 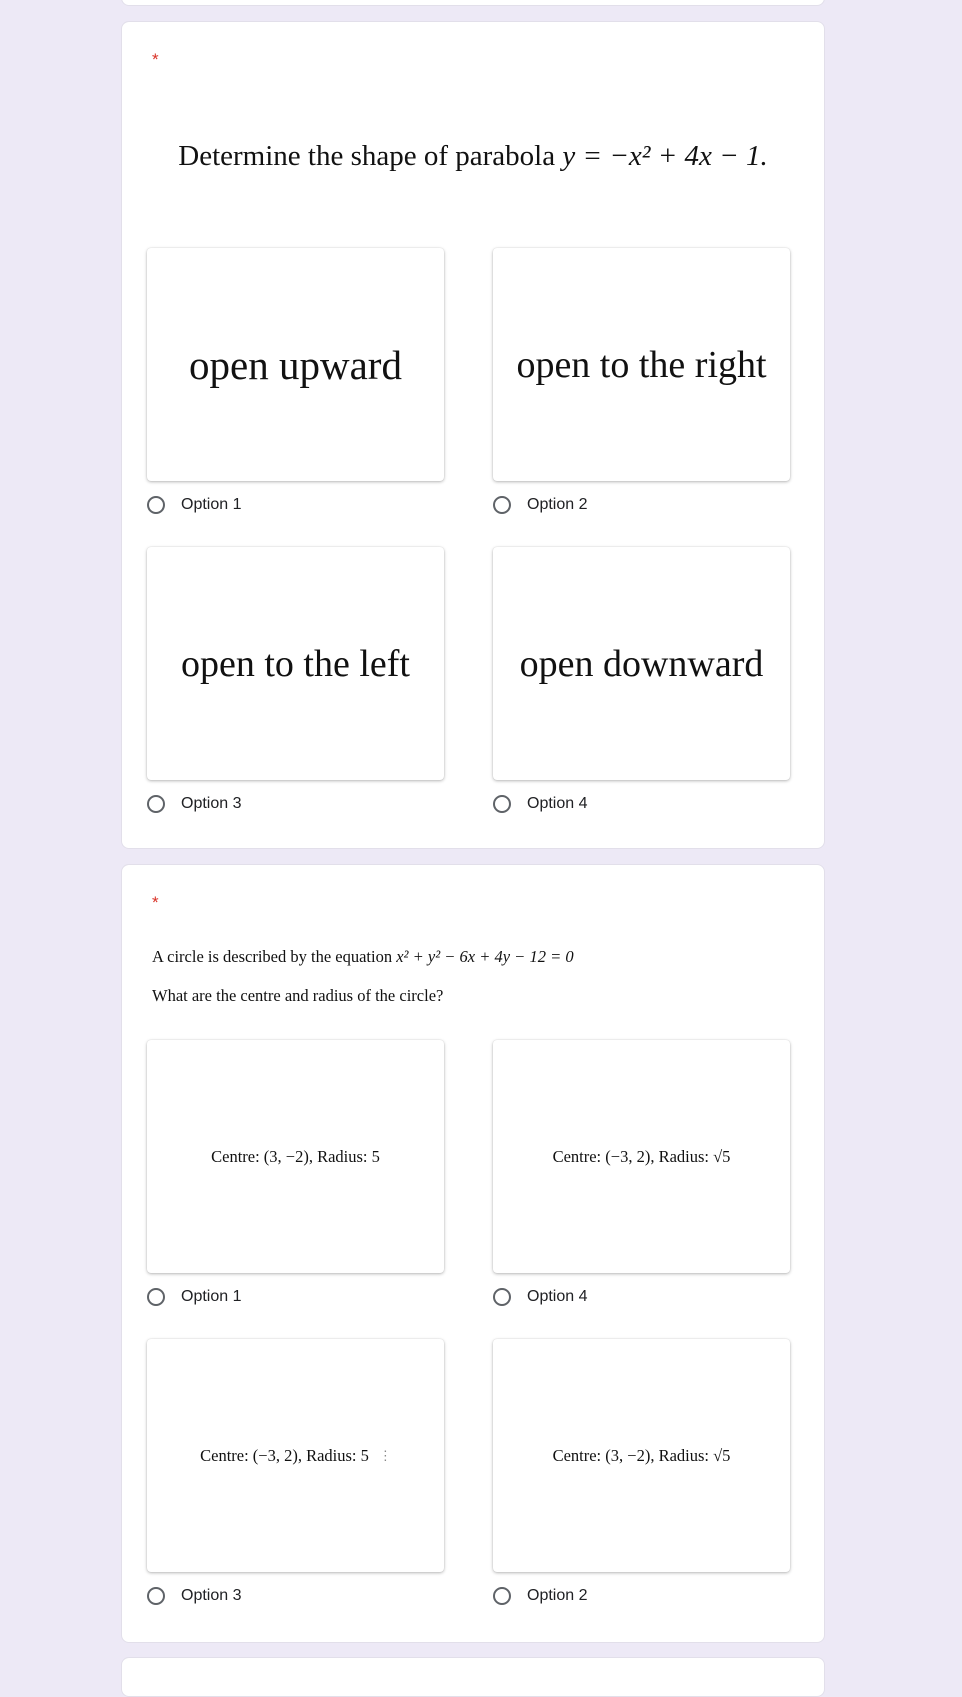 I want to click on option-image-tile: Centre: (3, −2), Radius: 5, so click(x=295, y=1156).